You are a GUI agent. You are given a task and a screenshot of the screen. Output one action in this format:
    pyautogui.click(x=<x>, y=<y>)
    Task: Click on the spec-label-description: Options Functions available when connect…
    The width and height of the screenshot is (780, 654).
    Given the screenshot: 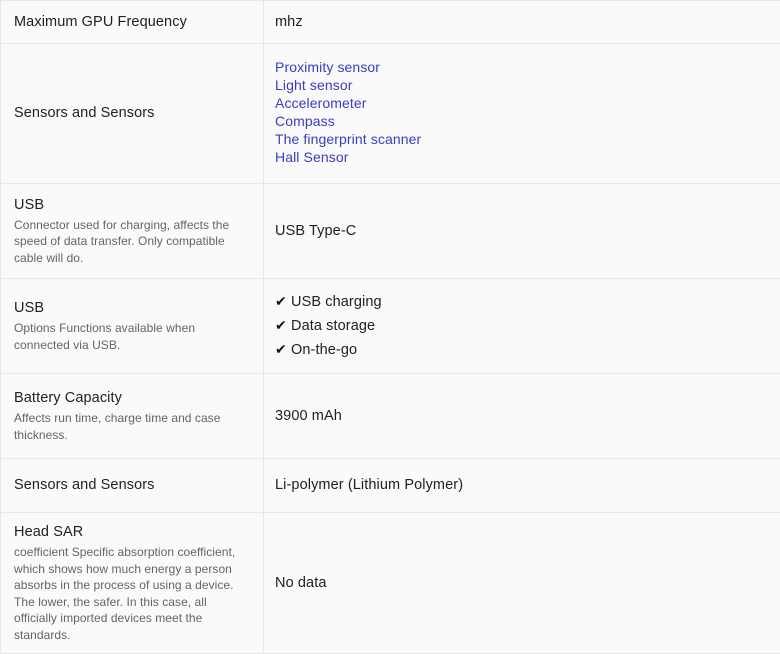 What is the action you would take?
    pyautogui.click(x=132, y=336)
    